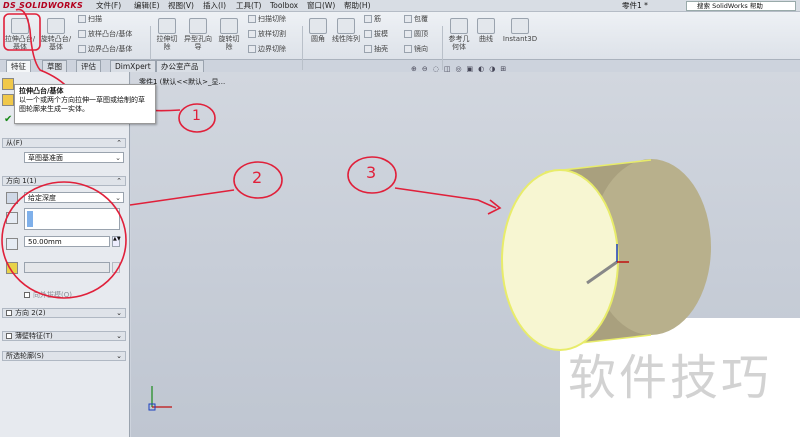 Image resolution: width=800 pixels, height=437 pixels. What do you see at coordinates (22, 32) in the screenshot?
I see `highlight-extrude-button` at bounding box center [22, 32].